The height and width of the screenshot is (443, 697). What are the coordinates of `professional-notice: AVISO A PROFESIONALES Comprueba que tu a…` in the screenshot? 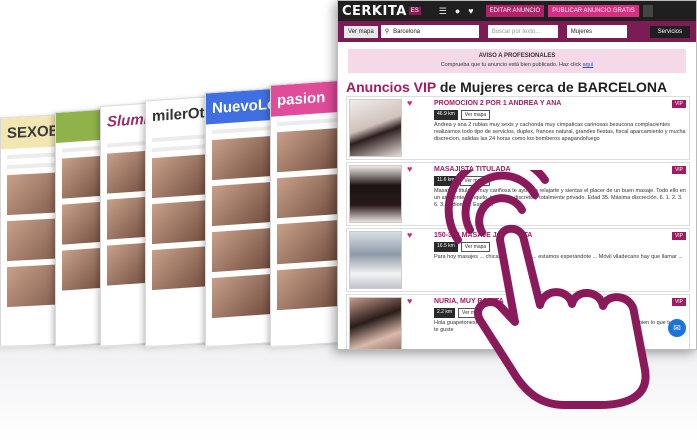 It's located at (517, 61).